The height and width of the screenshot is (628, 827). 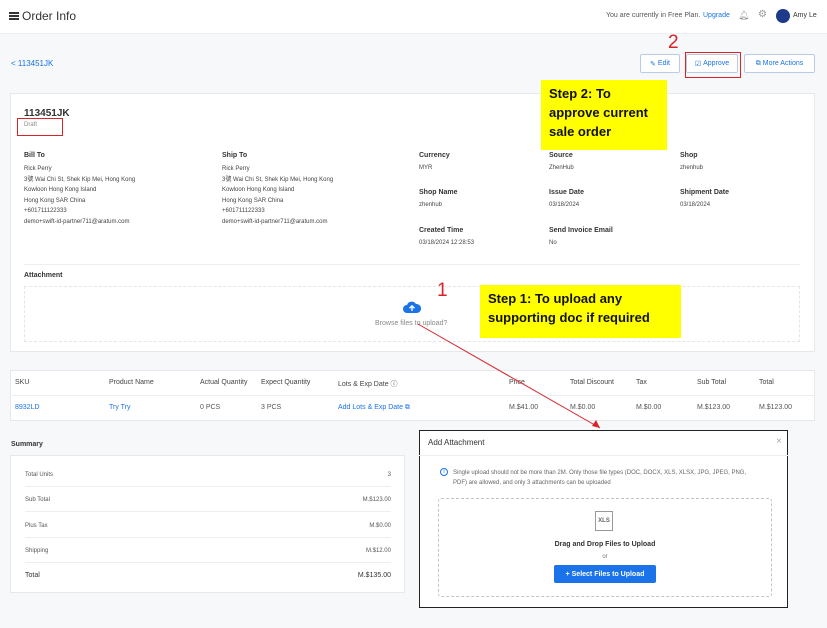 What do you see at coordinates (37, 500) in the screenshot?
I see `summary-label: Sub Total` at bounding box center [37, 500].